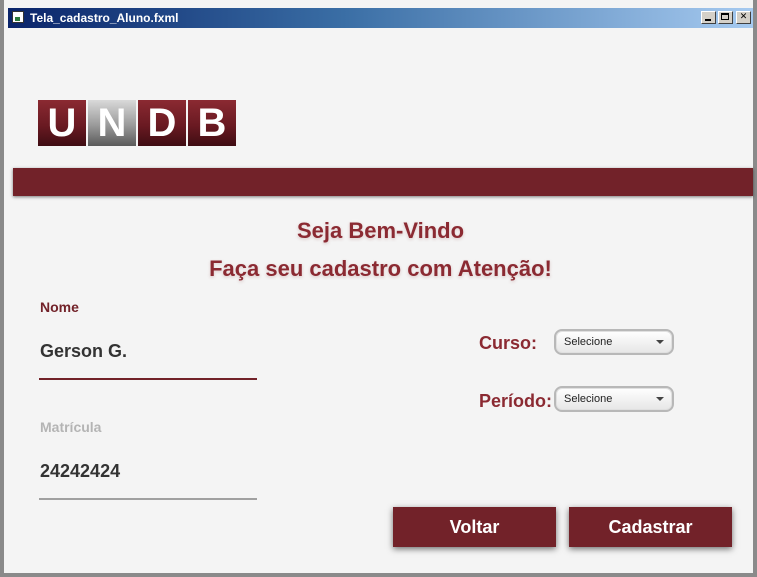 The width and height of the screenshot is (757, 577). What do you see at coordinates (18, 17) in the screenshot?
I see `window-icon` at bounding box center [18, 17].